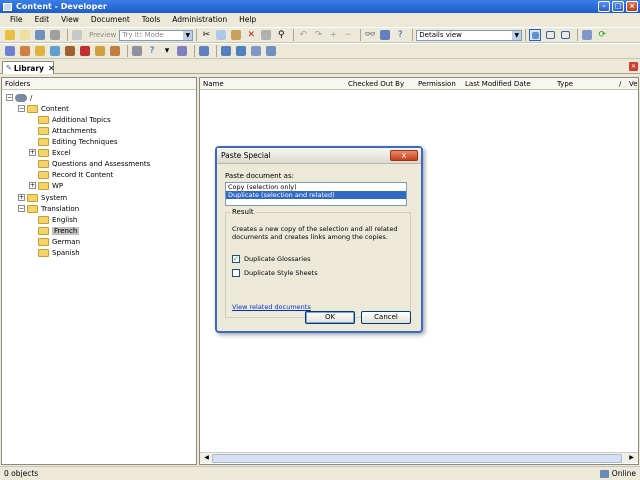 This screenshot has width=640, height=480. What do you see at coordinates (565, 35) in the screenshot?
I see `layout-columns-icon` at bounding box center [565, 35].